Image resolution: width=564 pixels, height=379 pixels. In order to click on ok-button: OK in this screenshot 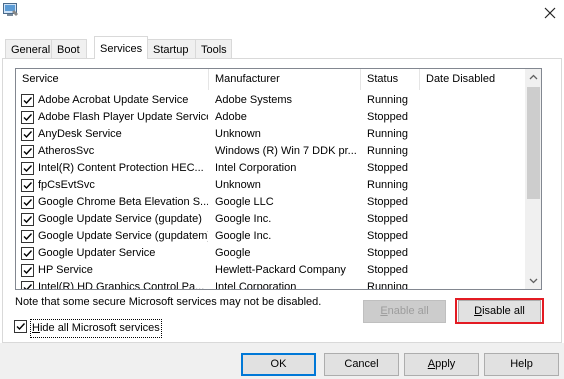, I will do `click(278, 364)`.